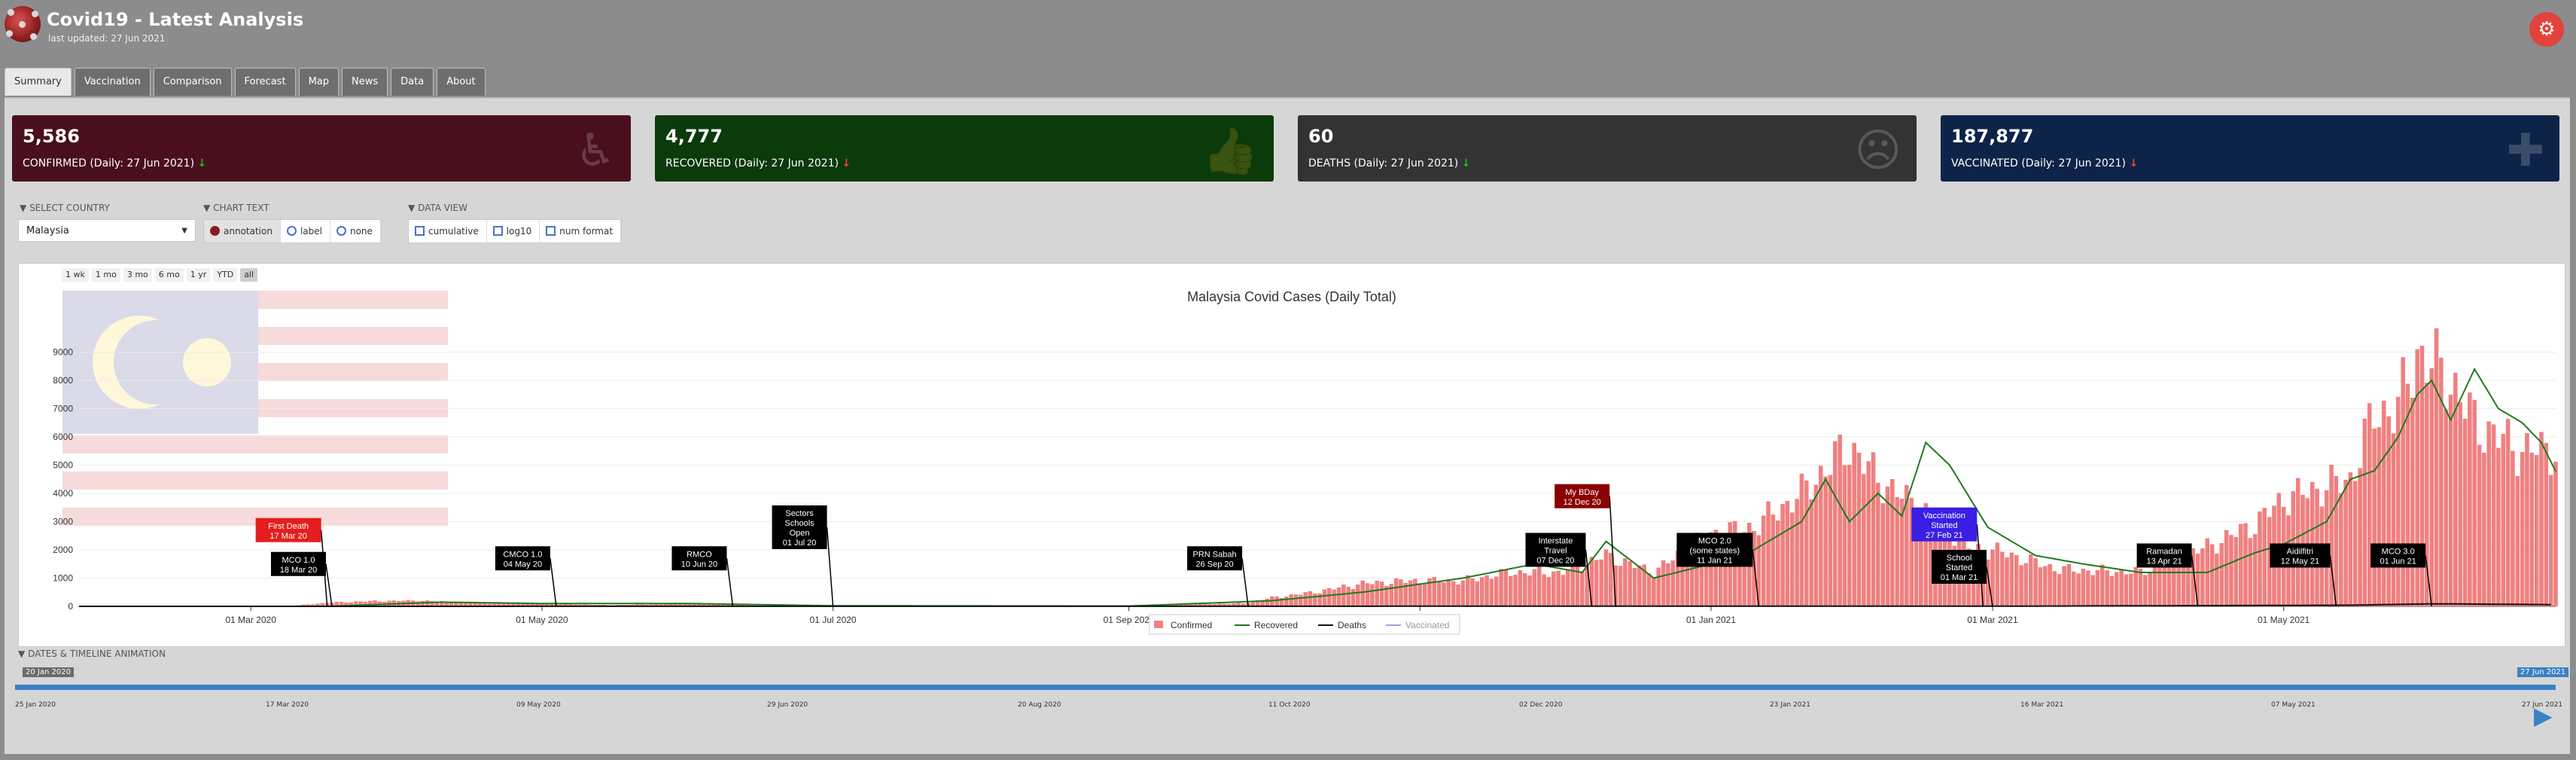 This screenshot has height=760, width=2576. I want to click on annotation-text: 01 Mar 21, so click(1959, 578).